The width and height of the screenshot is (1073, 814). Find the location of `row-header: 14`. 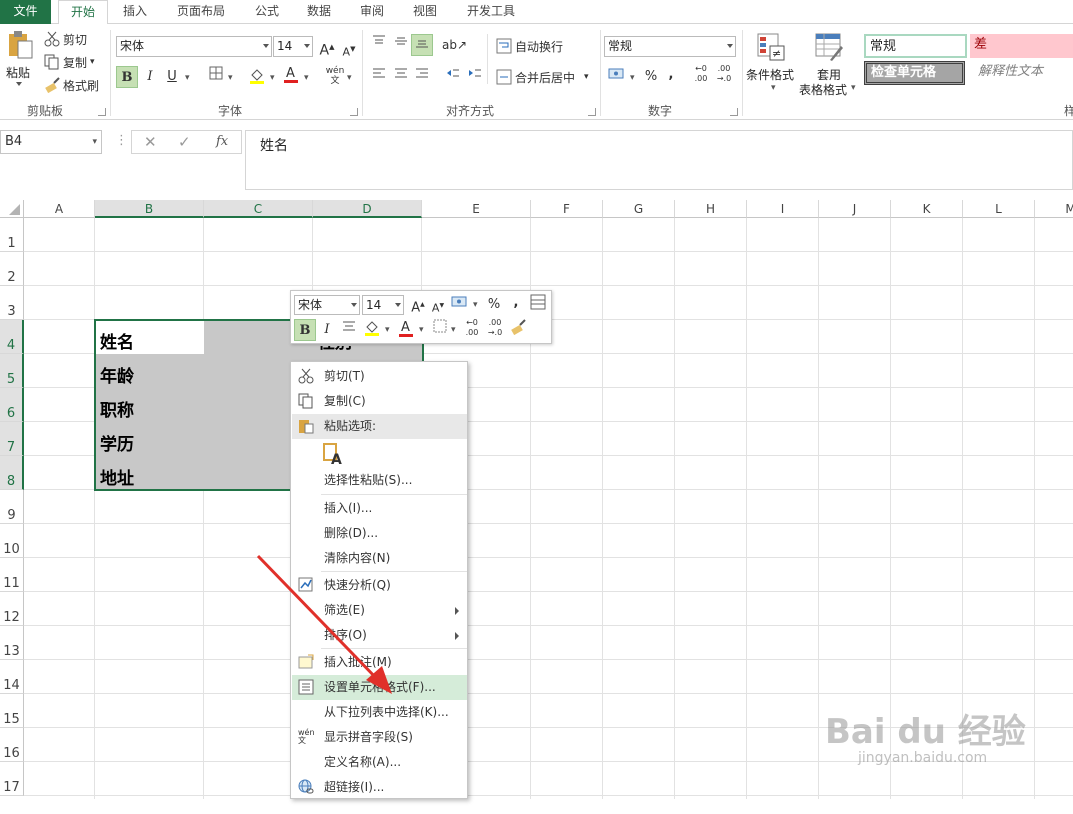

row-header: 14 is located at coordinates (12, 677).